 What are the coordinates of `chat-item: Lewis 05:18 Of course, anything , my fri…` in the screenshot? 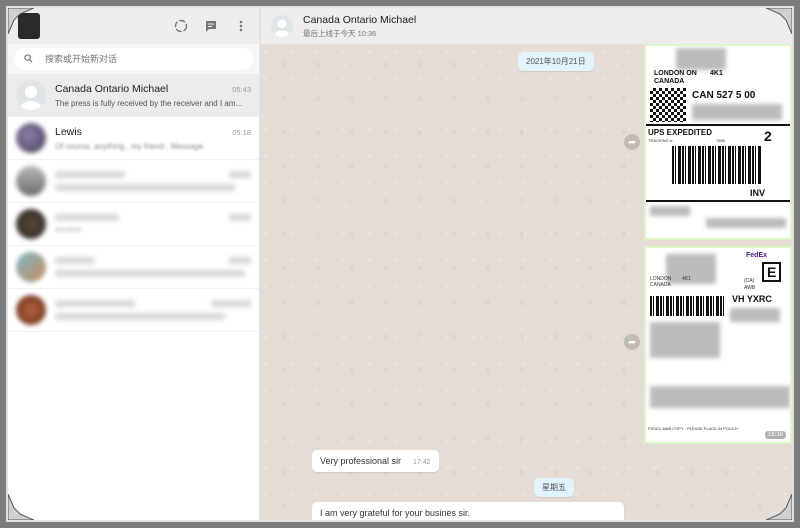 It's located at (133, 138).